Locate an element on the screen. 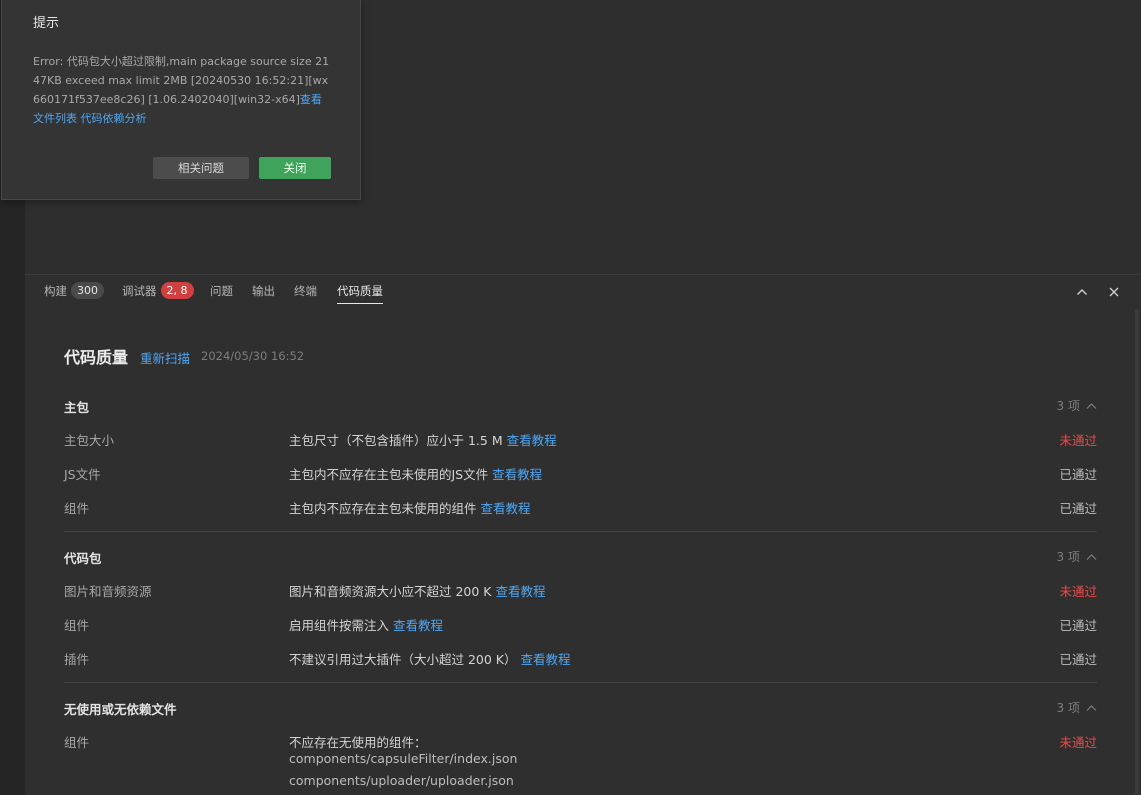 The image size is (1141, 795). section-title-main-package: 主包 is located at coordinates (77, 407).